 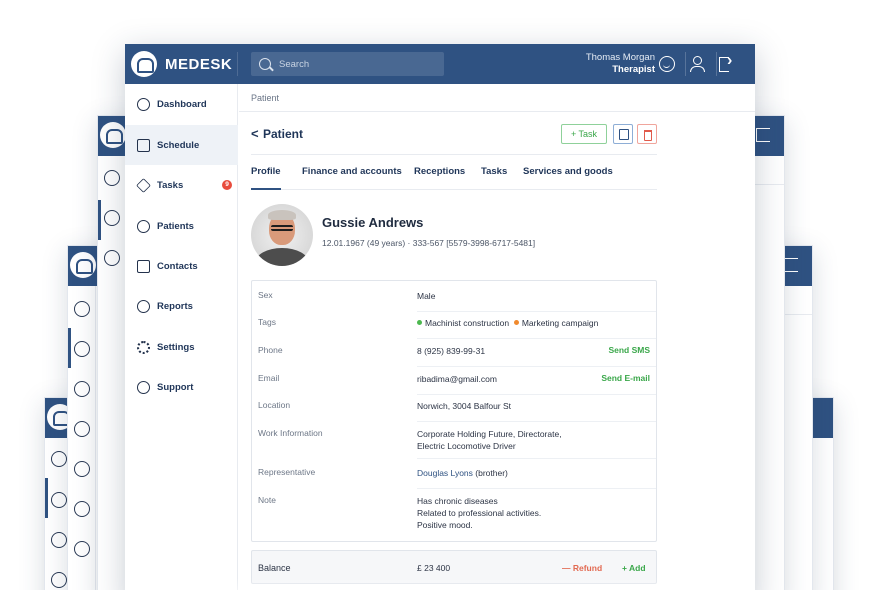 I want to click on detail-label: Representative, so click(x=287, y=472).